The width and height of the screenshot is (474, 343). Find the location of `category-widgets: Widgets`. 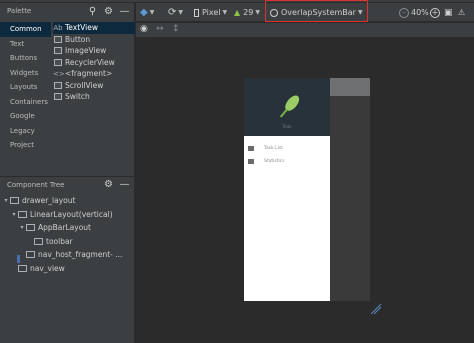

category-widgets: Widgets is located at coordinates (25, 73).